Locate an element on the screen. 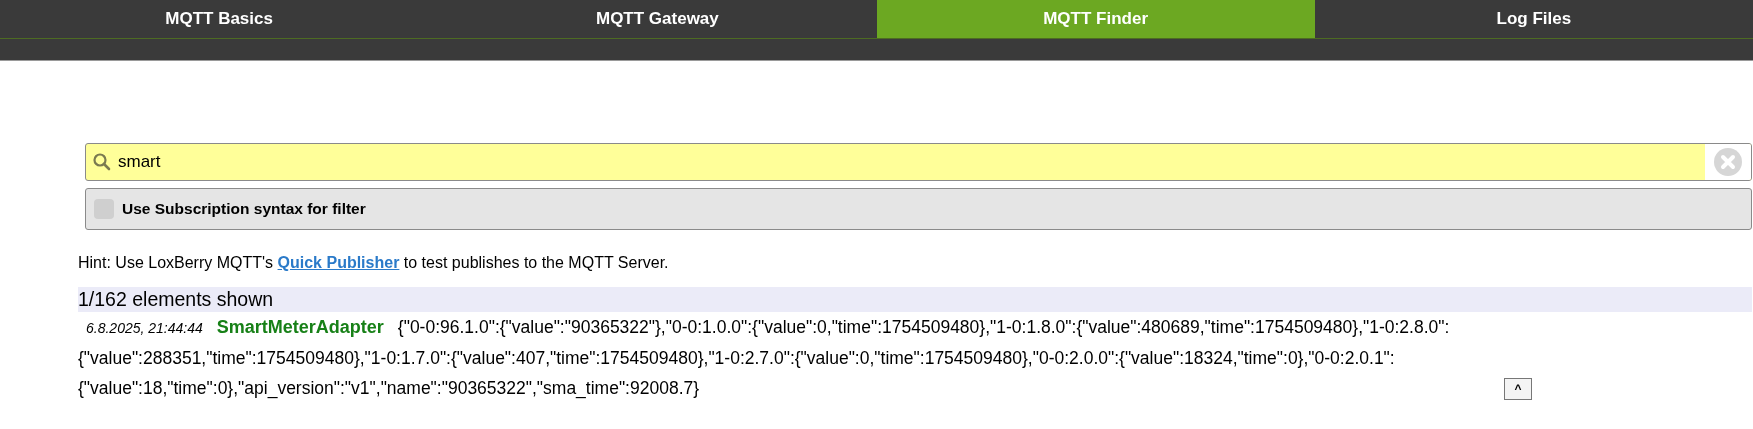 The height and width of the screenshot is (429, 1753). clear-icon is located at coordinates (1728, 162).